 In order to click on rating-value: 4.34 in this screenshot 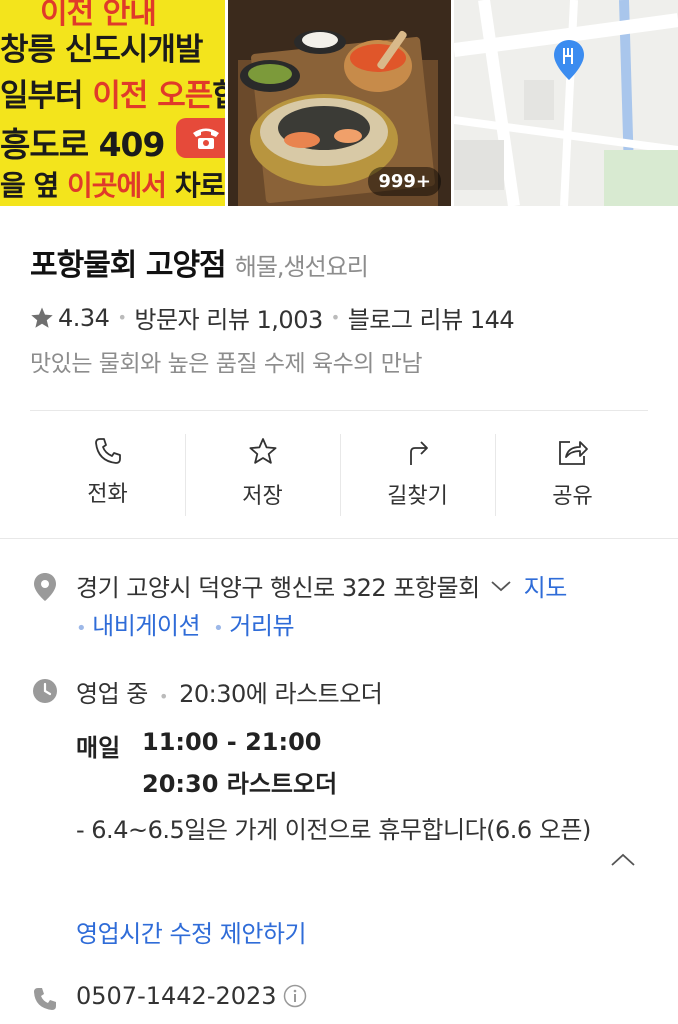, I will do `click(84, 317)`.